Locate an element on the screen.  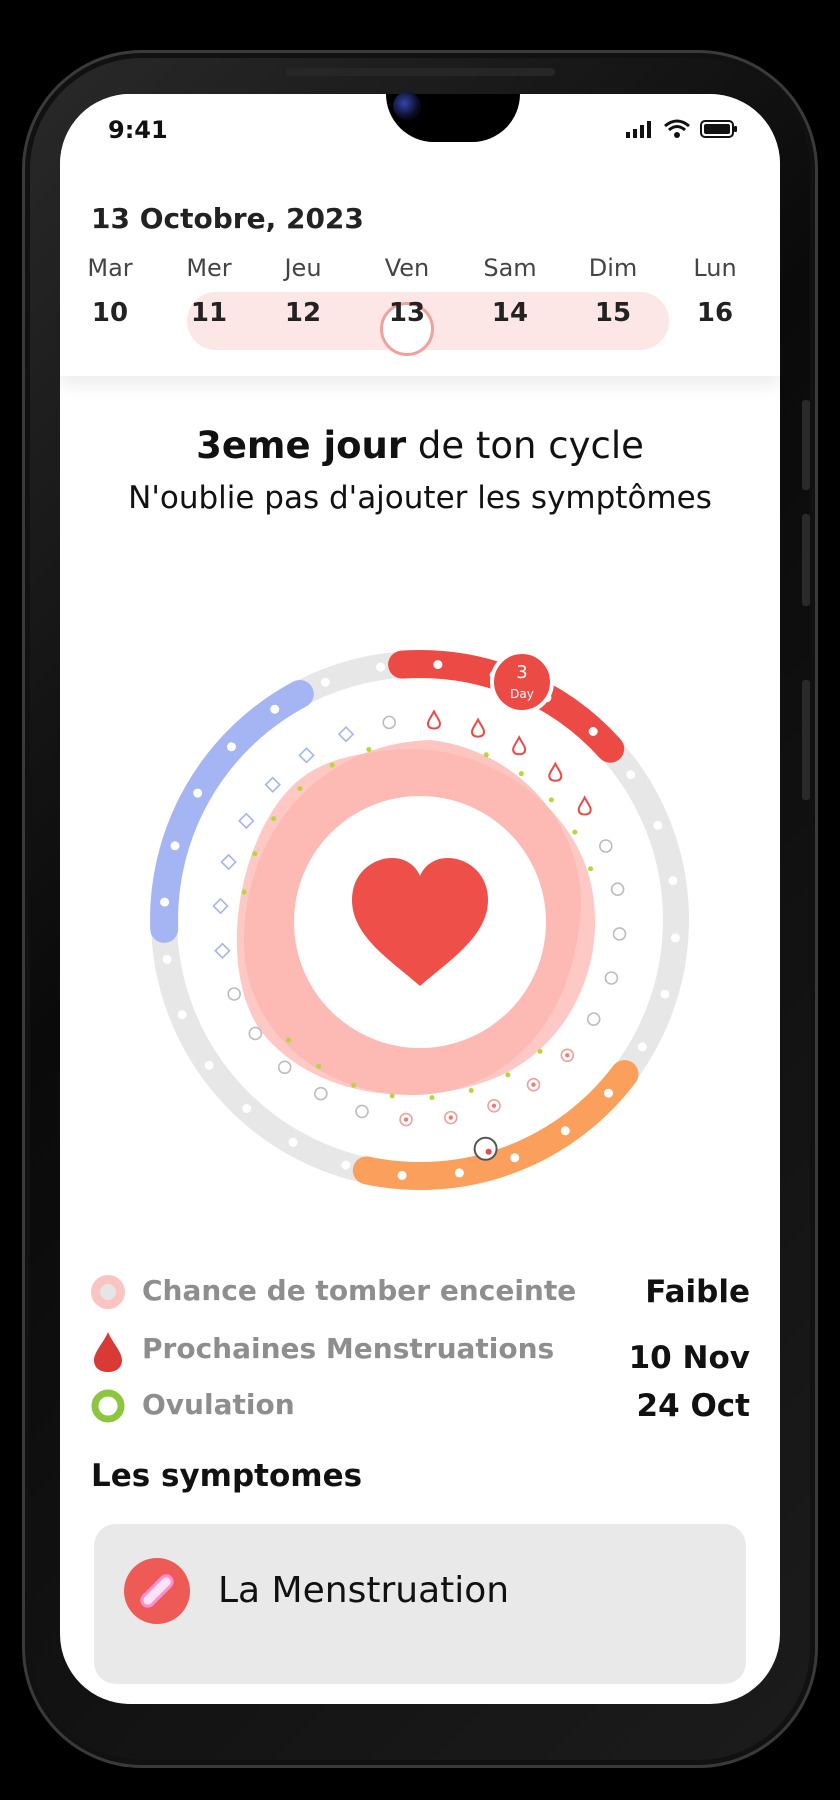
front-camera is located at coordinates (407, 106).